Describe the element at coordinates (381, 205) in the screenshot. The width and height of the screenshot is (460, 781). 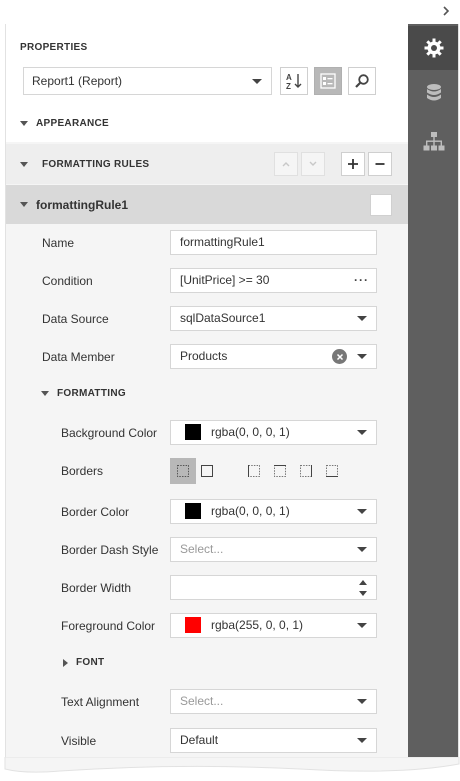
I see `rule-select-checkbox` at that location.